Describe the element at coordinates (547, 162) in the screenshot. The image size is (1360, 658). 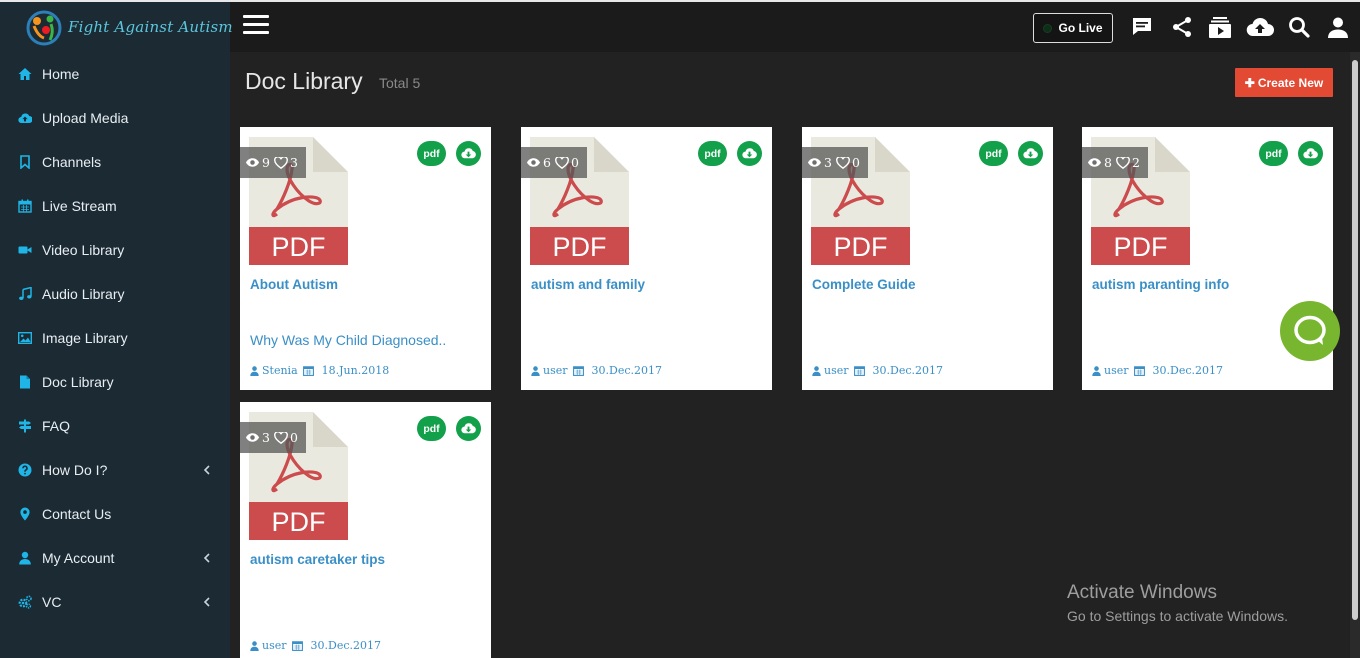
I see `view-count: 6` at that location.